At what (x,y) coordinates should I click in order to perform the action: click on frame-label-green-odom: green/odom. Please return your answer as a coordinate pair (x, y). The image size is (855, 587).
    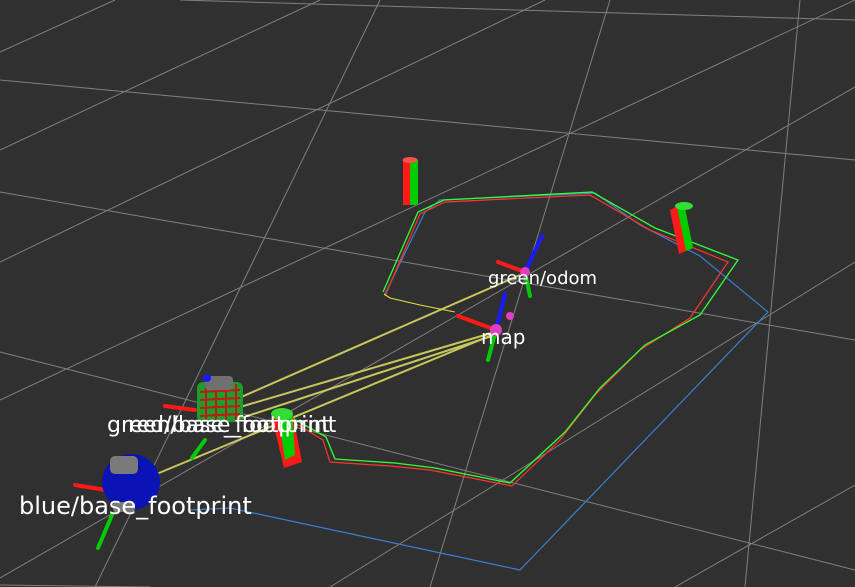
    Looking at the image, I should click on (542, 278).